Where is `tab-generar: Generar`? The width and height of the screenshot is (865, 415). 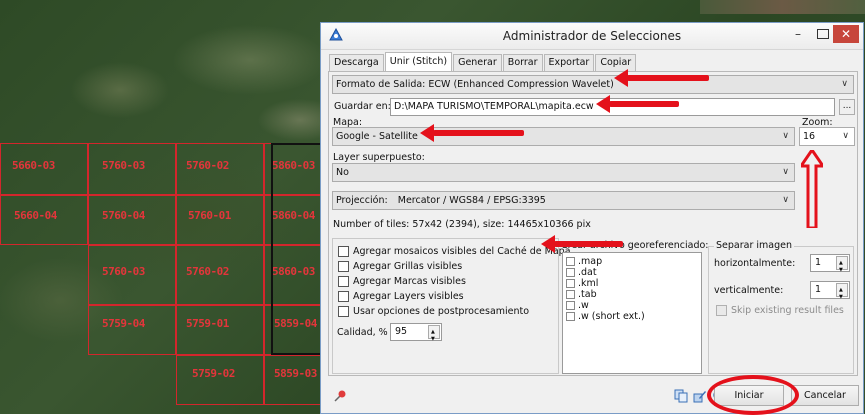
tab-generar: Generar is located at coordinates (477, 62).